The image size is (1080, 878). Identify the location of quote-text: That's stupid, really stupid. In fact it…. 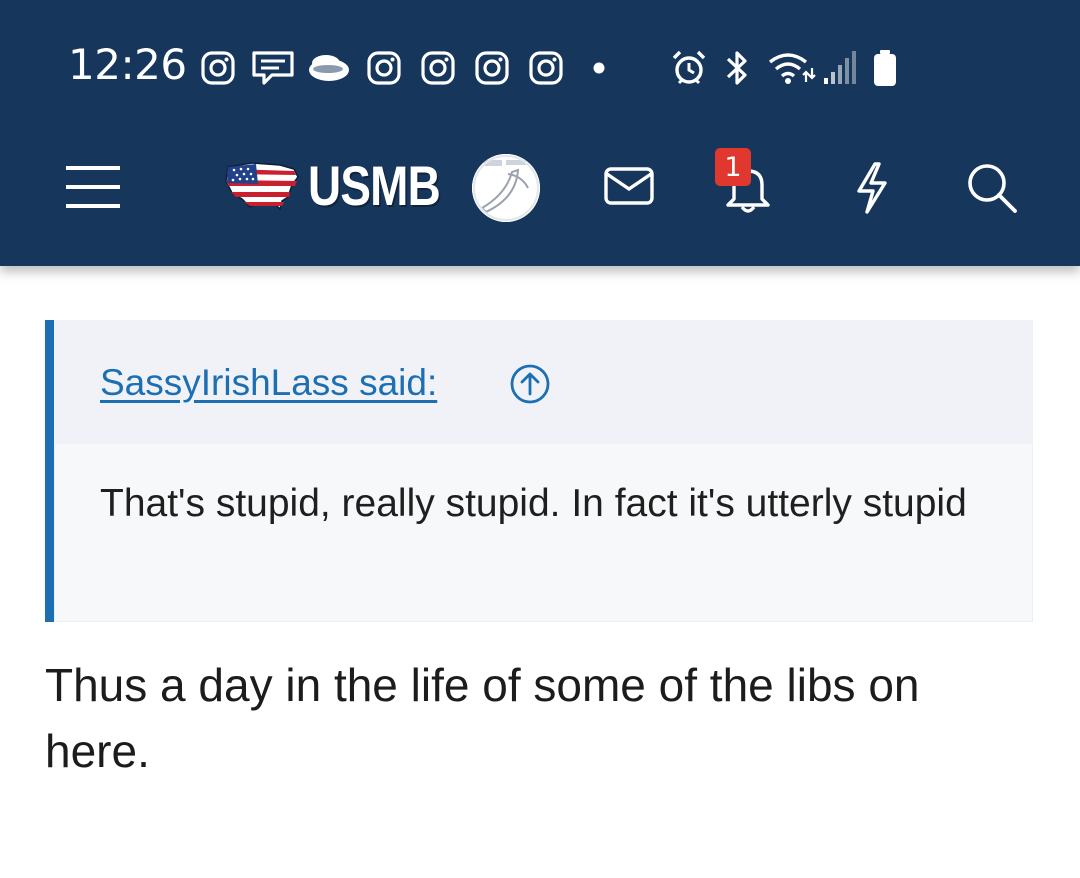
(533, 503).